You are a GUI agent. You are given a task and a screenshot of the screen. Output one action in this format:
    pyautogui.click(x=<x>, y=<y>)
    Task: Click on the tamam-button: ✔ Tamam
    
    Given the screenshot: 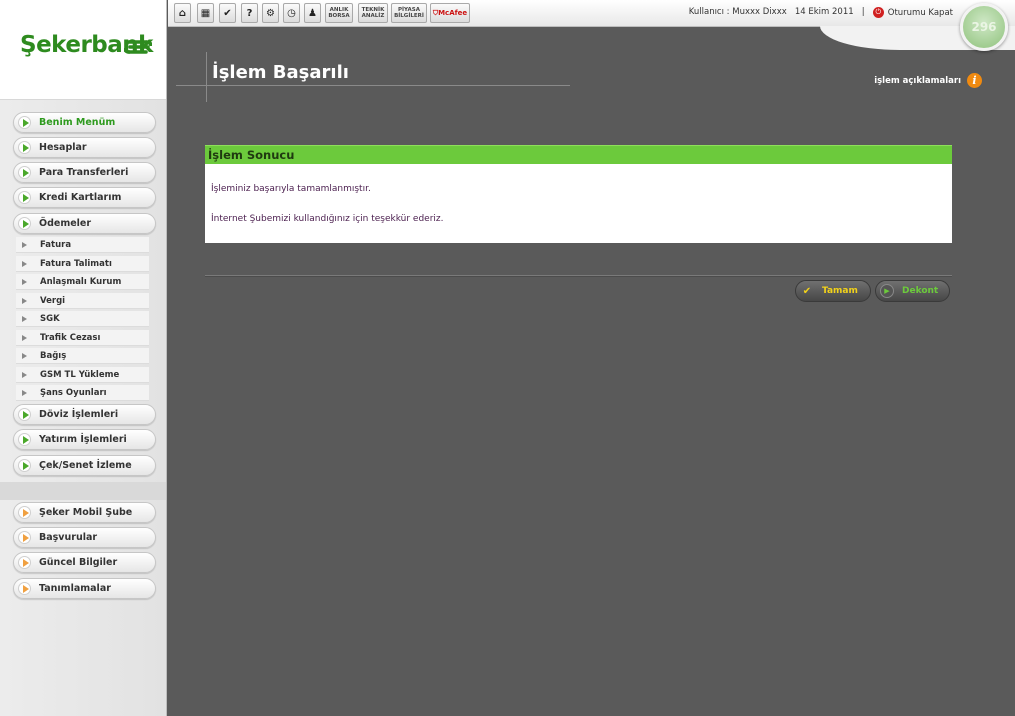 What is the action you would take?
    pyautogui.click(x=833, y=291)
    